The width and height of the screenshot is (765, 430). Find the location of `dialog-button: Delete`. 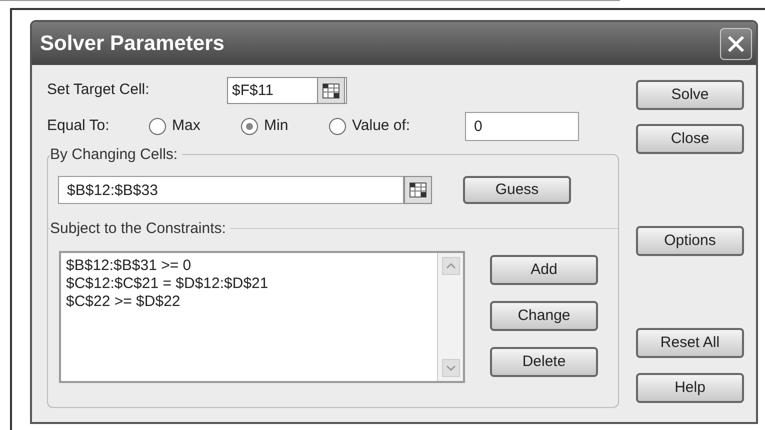

dialog-button: Delete is located at coordinates (544, 362).